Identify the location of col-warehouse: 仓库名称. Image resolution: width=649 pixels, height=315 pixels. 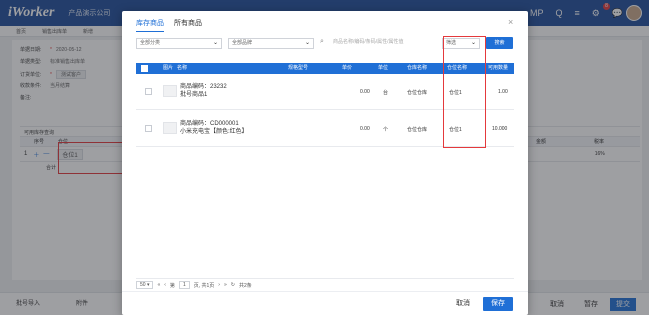
(417, 68).